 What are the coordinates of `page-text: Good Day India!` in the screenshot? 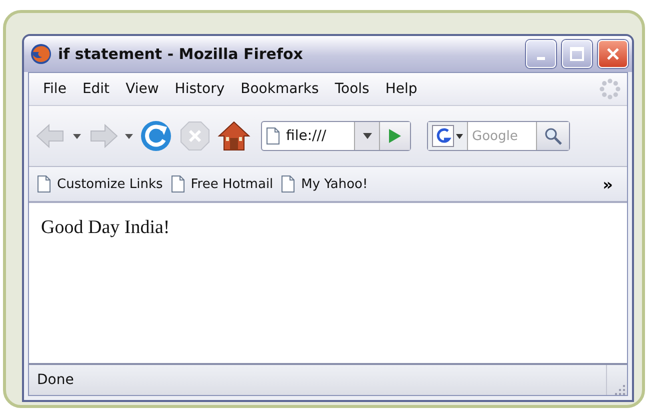 It's located at (105, 227).